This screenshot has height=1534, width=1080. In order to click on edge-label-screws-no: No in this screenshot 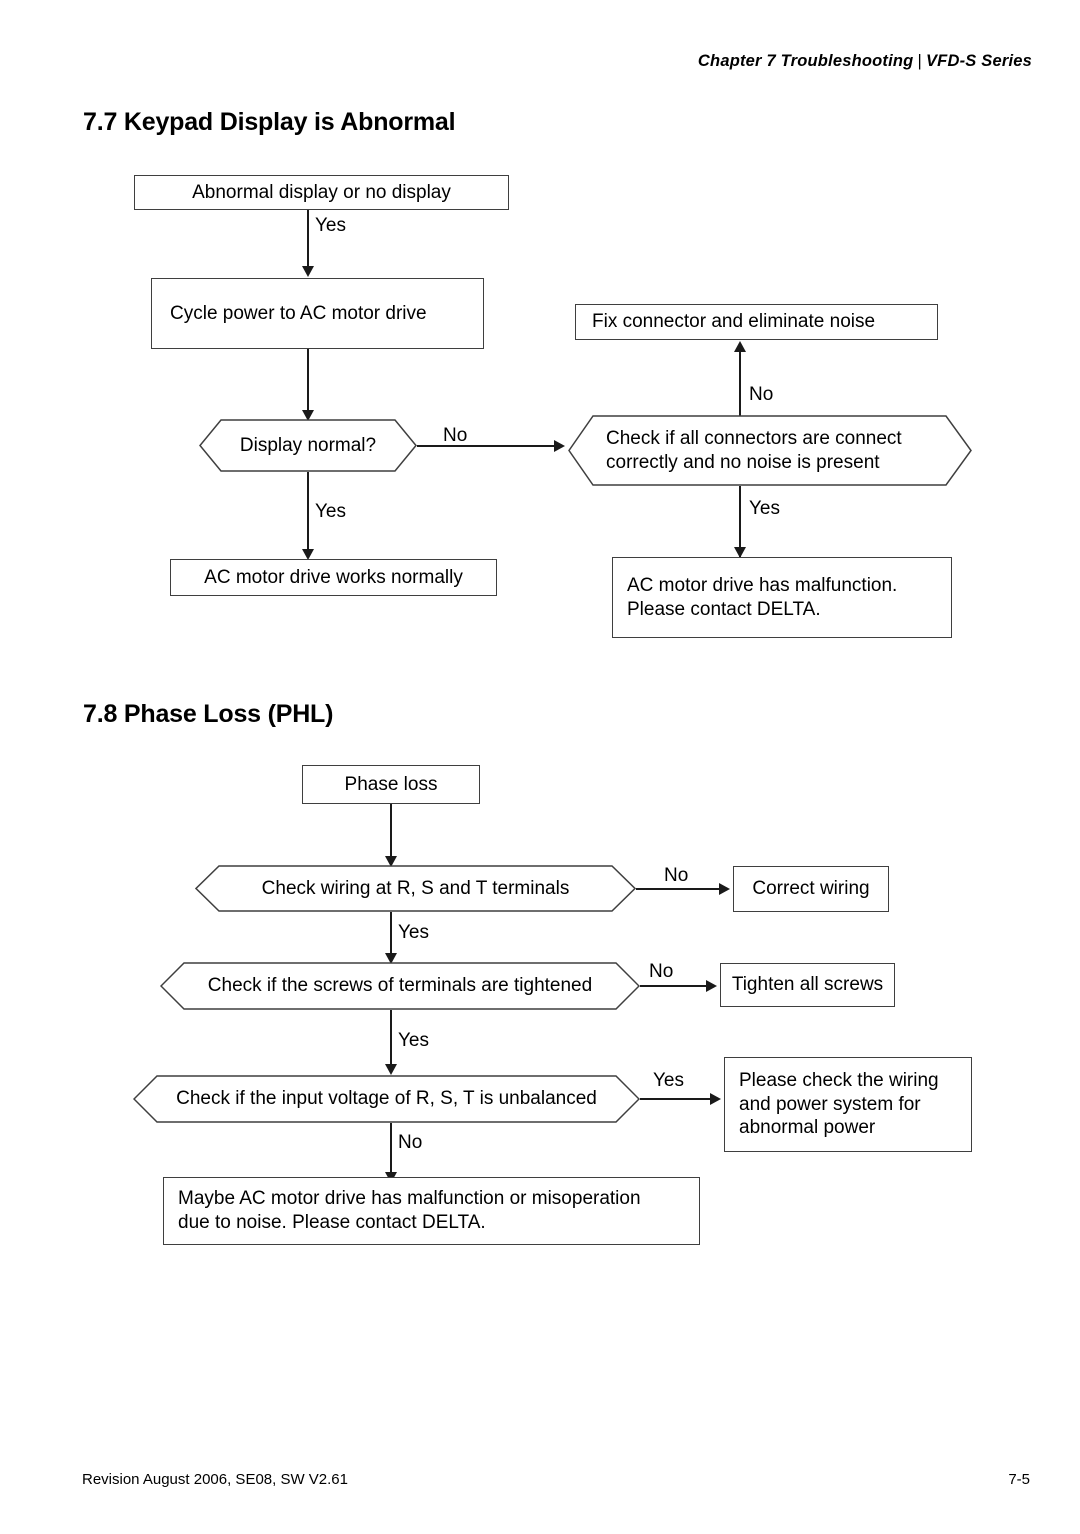, I will do `click(661, 971)`.